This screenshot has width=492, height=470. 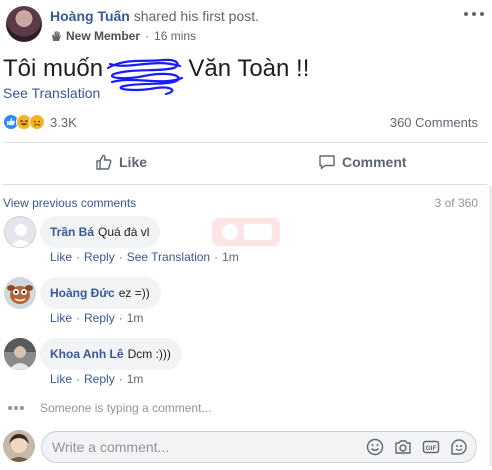 I want to click on comment-text: ez =)), so click(x=134, y=293).